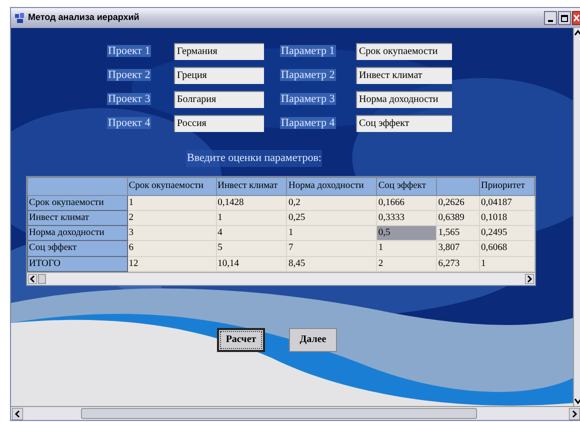 This screenshot has height=422, width=580. What do you see at coordinates (458, 202) in the screenshot?
I see `table-cell: 0,2626` at bounding box center [458, 202].